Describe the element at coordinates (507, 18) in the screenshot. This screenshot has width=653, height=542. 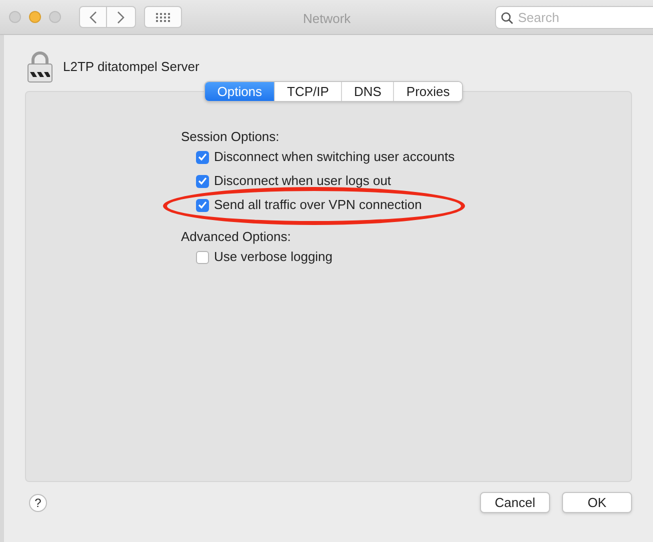
I see `search-icon` at that location.